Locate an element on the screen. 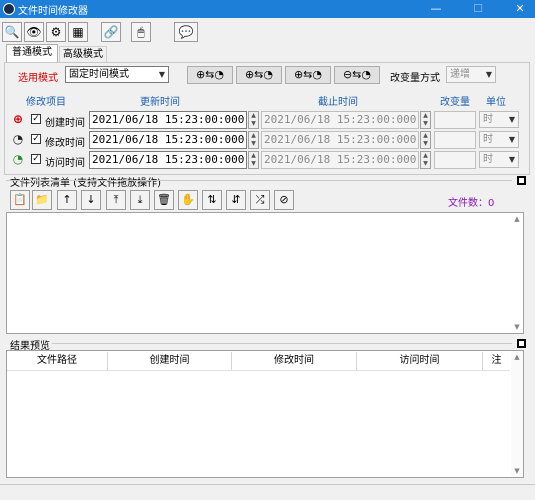  column-header-modify-time: 修改时间 is located at coordinates (294, 361).